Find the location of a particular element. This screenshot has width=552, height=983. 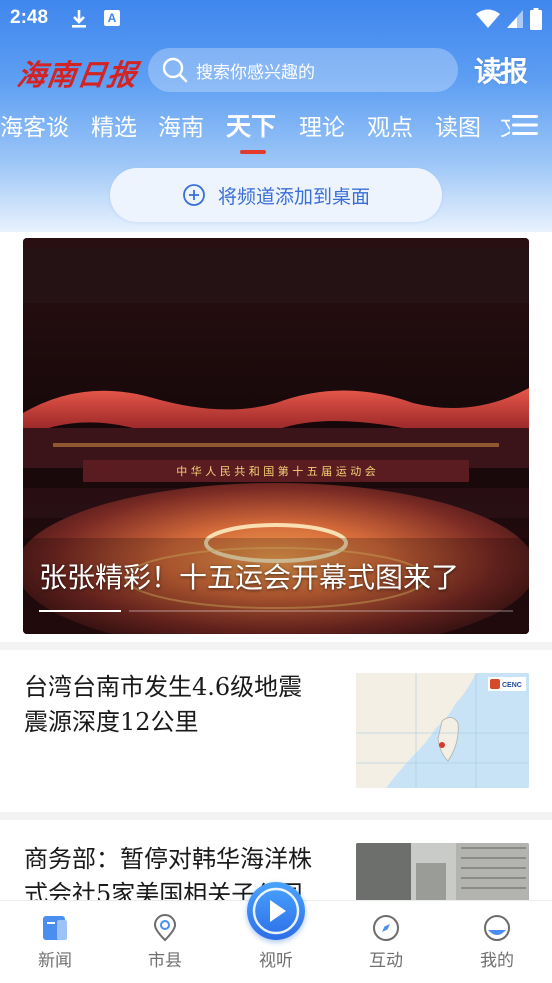

nav-profile: 我的 is located at coordinates (497, 942).